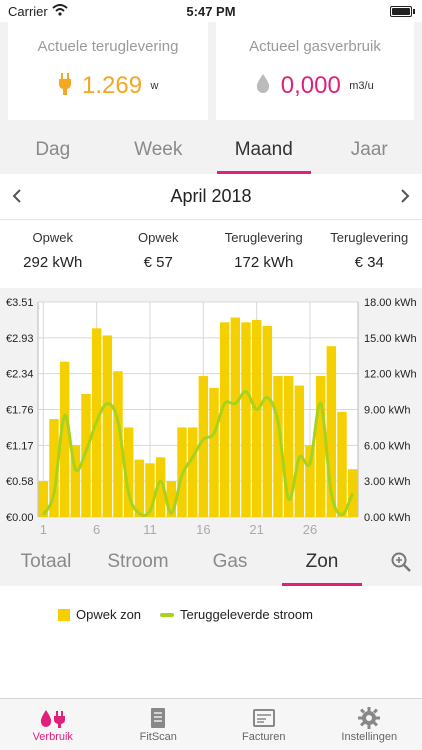 The image size is (422, 750). I want to click on stat-teruglevering-euro: Teruglevering € 34, so click(369, 254).